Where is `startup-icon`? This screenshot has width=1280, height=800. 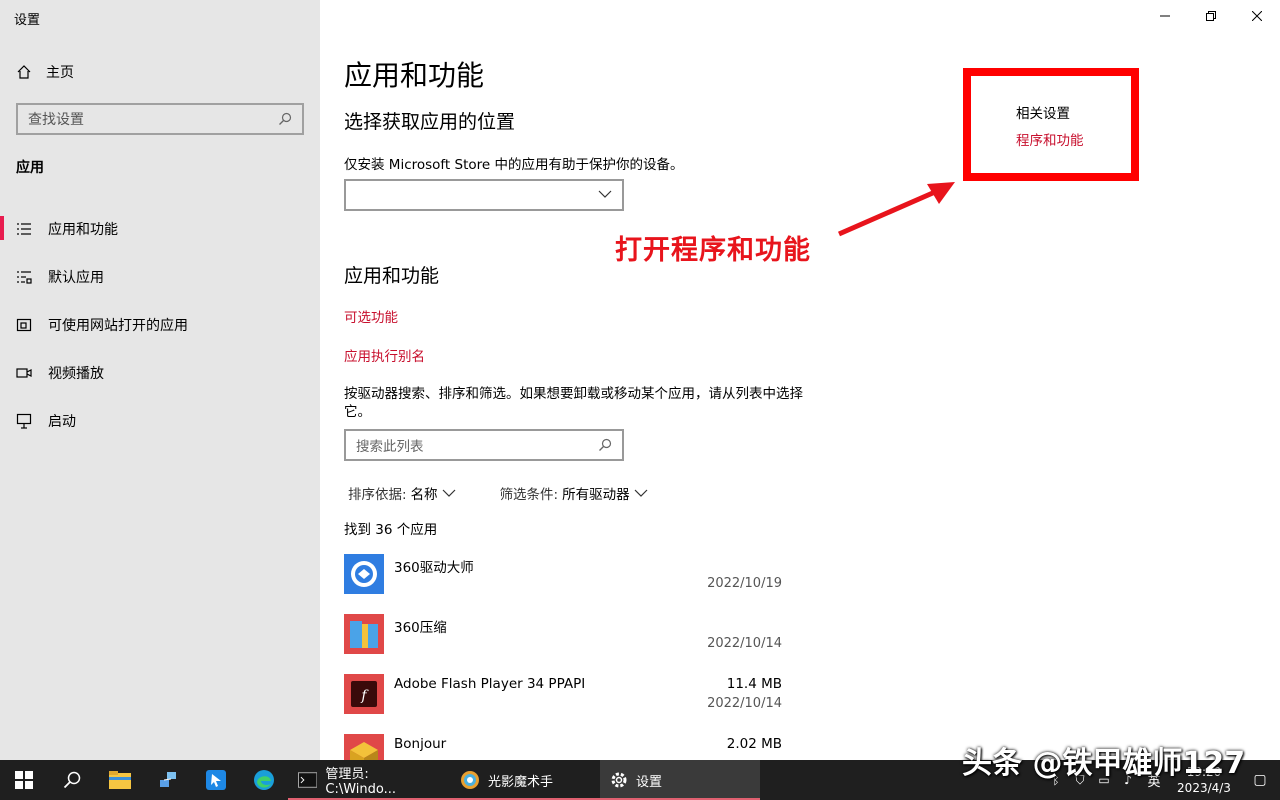 startup-icon is located at coordinates (24, 421).